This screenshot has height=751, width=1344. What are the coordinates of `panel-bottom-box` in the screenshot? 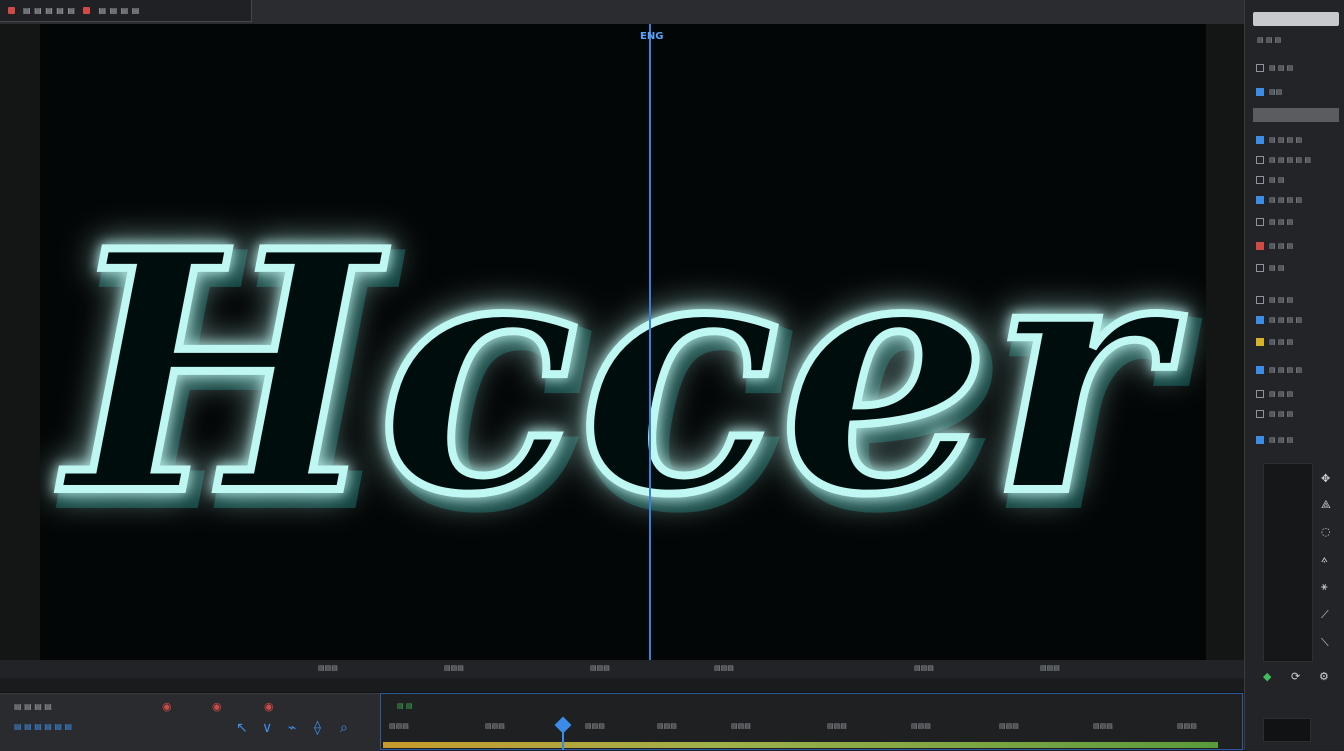 It's located at (1287, 730).